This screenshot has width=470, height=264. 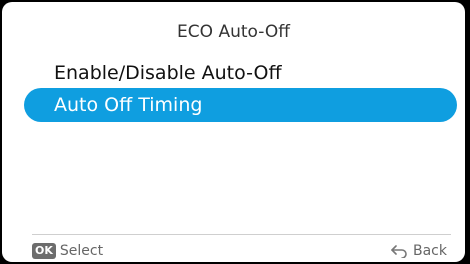 I want to click on ok-button-badge: OK, so click(x=44, y=251).